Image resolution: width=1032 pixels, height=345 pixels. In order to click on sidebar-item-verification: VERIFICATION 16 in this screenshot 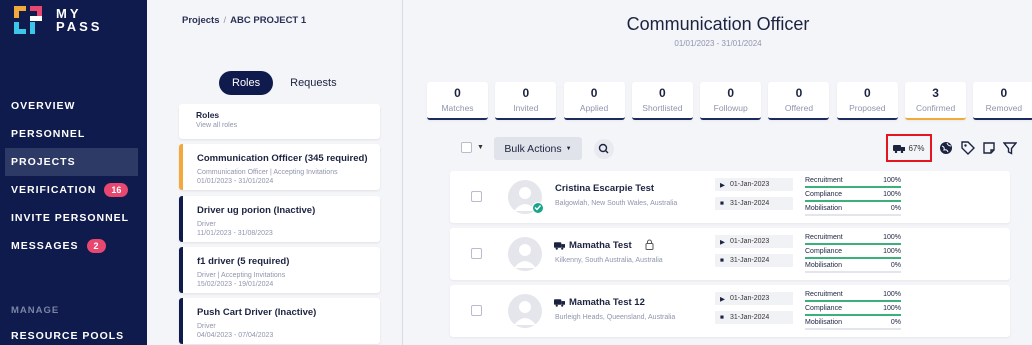, I will do `click(73, 190)`.